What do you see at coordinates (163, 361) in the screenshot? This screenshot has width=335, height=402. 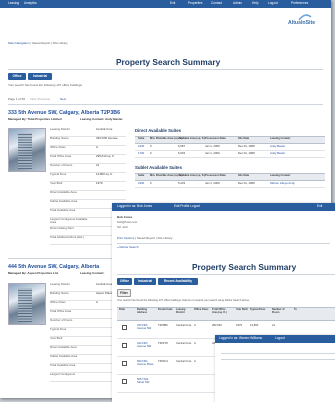 I see `table-cell: T2P3C4` at bounding box center [163, 361].